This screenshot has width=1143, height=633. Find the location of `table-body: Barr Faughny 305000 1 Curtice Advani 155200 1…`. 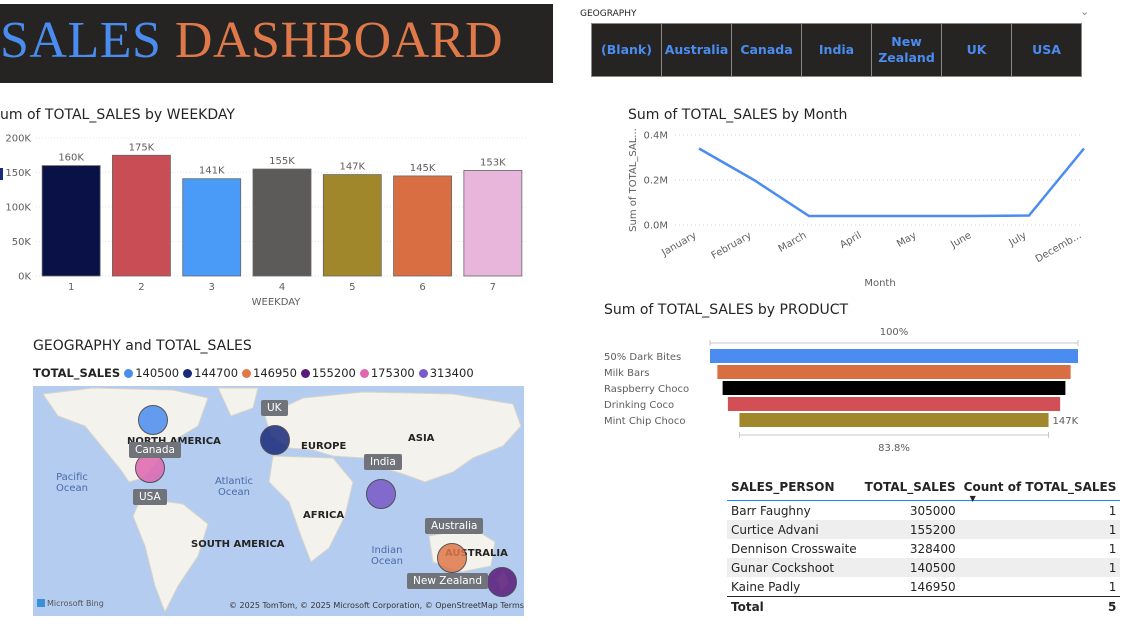

table-body: Barr Faughny 305000 1 Curtice Advani 155200 1… is located at coordinates (924, 549).